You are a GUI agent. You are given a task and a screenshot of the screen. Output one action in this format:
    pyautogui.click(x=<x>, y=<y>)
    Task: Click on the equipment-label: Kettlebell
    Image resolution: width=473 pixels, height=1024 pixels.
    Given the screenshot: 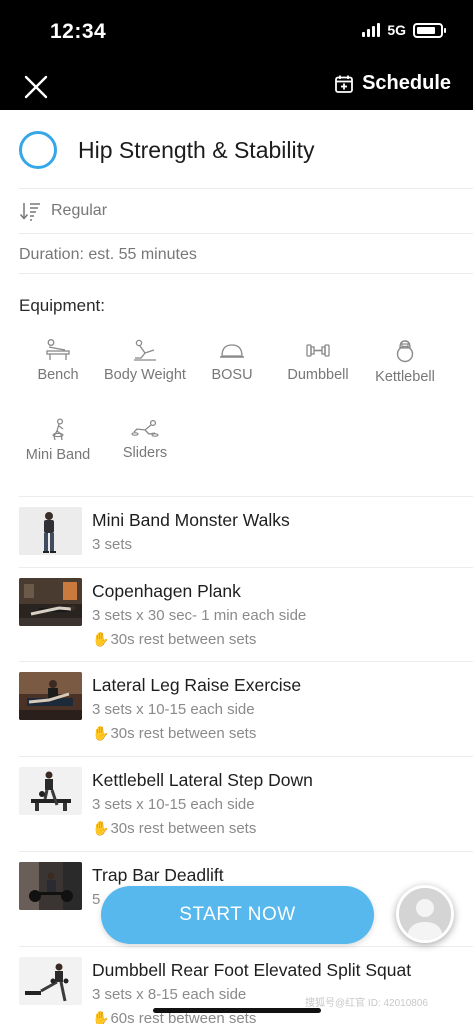 What is the action you would take?
    pyautogui.click(x=405, y=377)
    